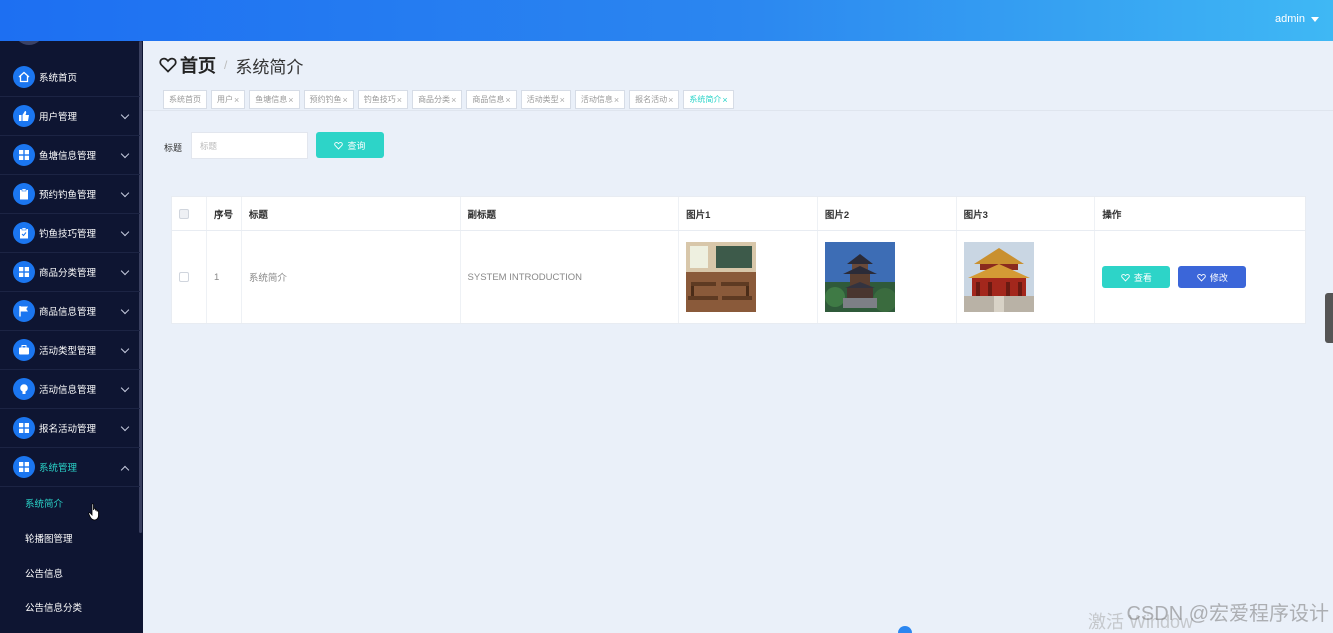 This screenshot has height=633, width=1333. What do you see at coordinates (596, 99) in the screenshot?
I see `tab-label: 活动信息` at bounding box center [596, 99].